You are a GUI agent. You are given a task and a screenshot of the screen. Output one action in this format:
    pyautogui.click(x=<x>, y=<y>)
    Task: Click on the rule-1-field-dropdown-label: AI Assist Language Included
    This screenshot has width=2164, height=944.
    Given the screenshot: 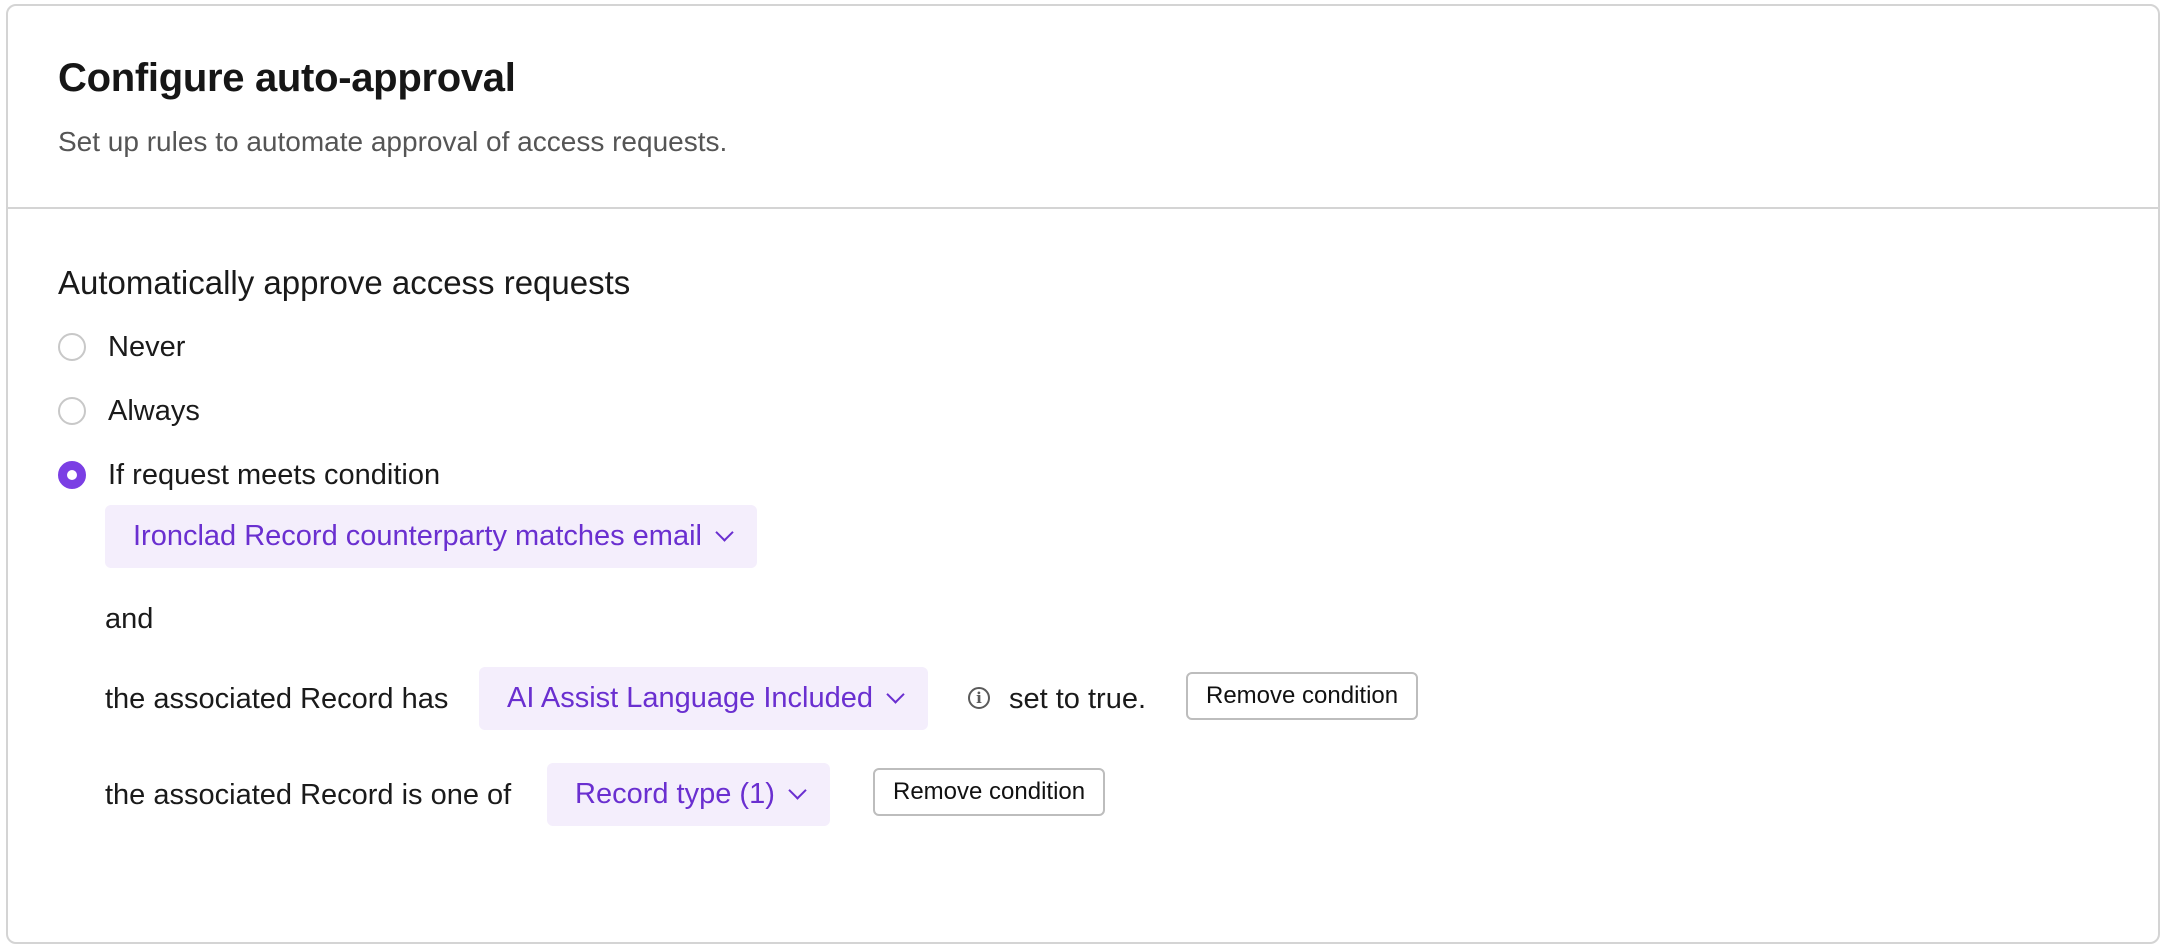 What is the action you would take?
    pyautogui.click(x=690, y=698)
    